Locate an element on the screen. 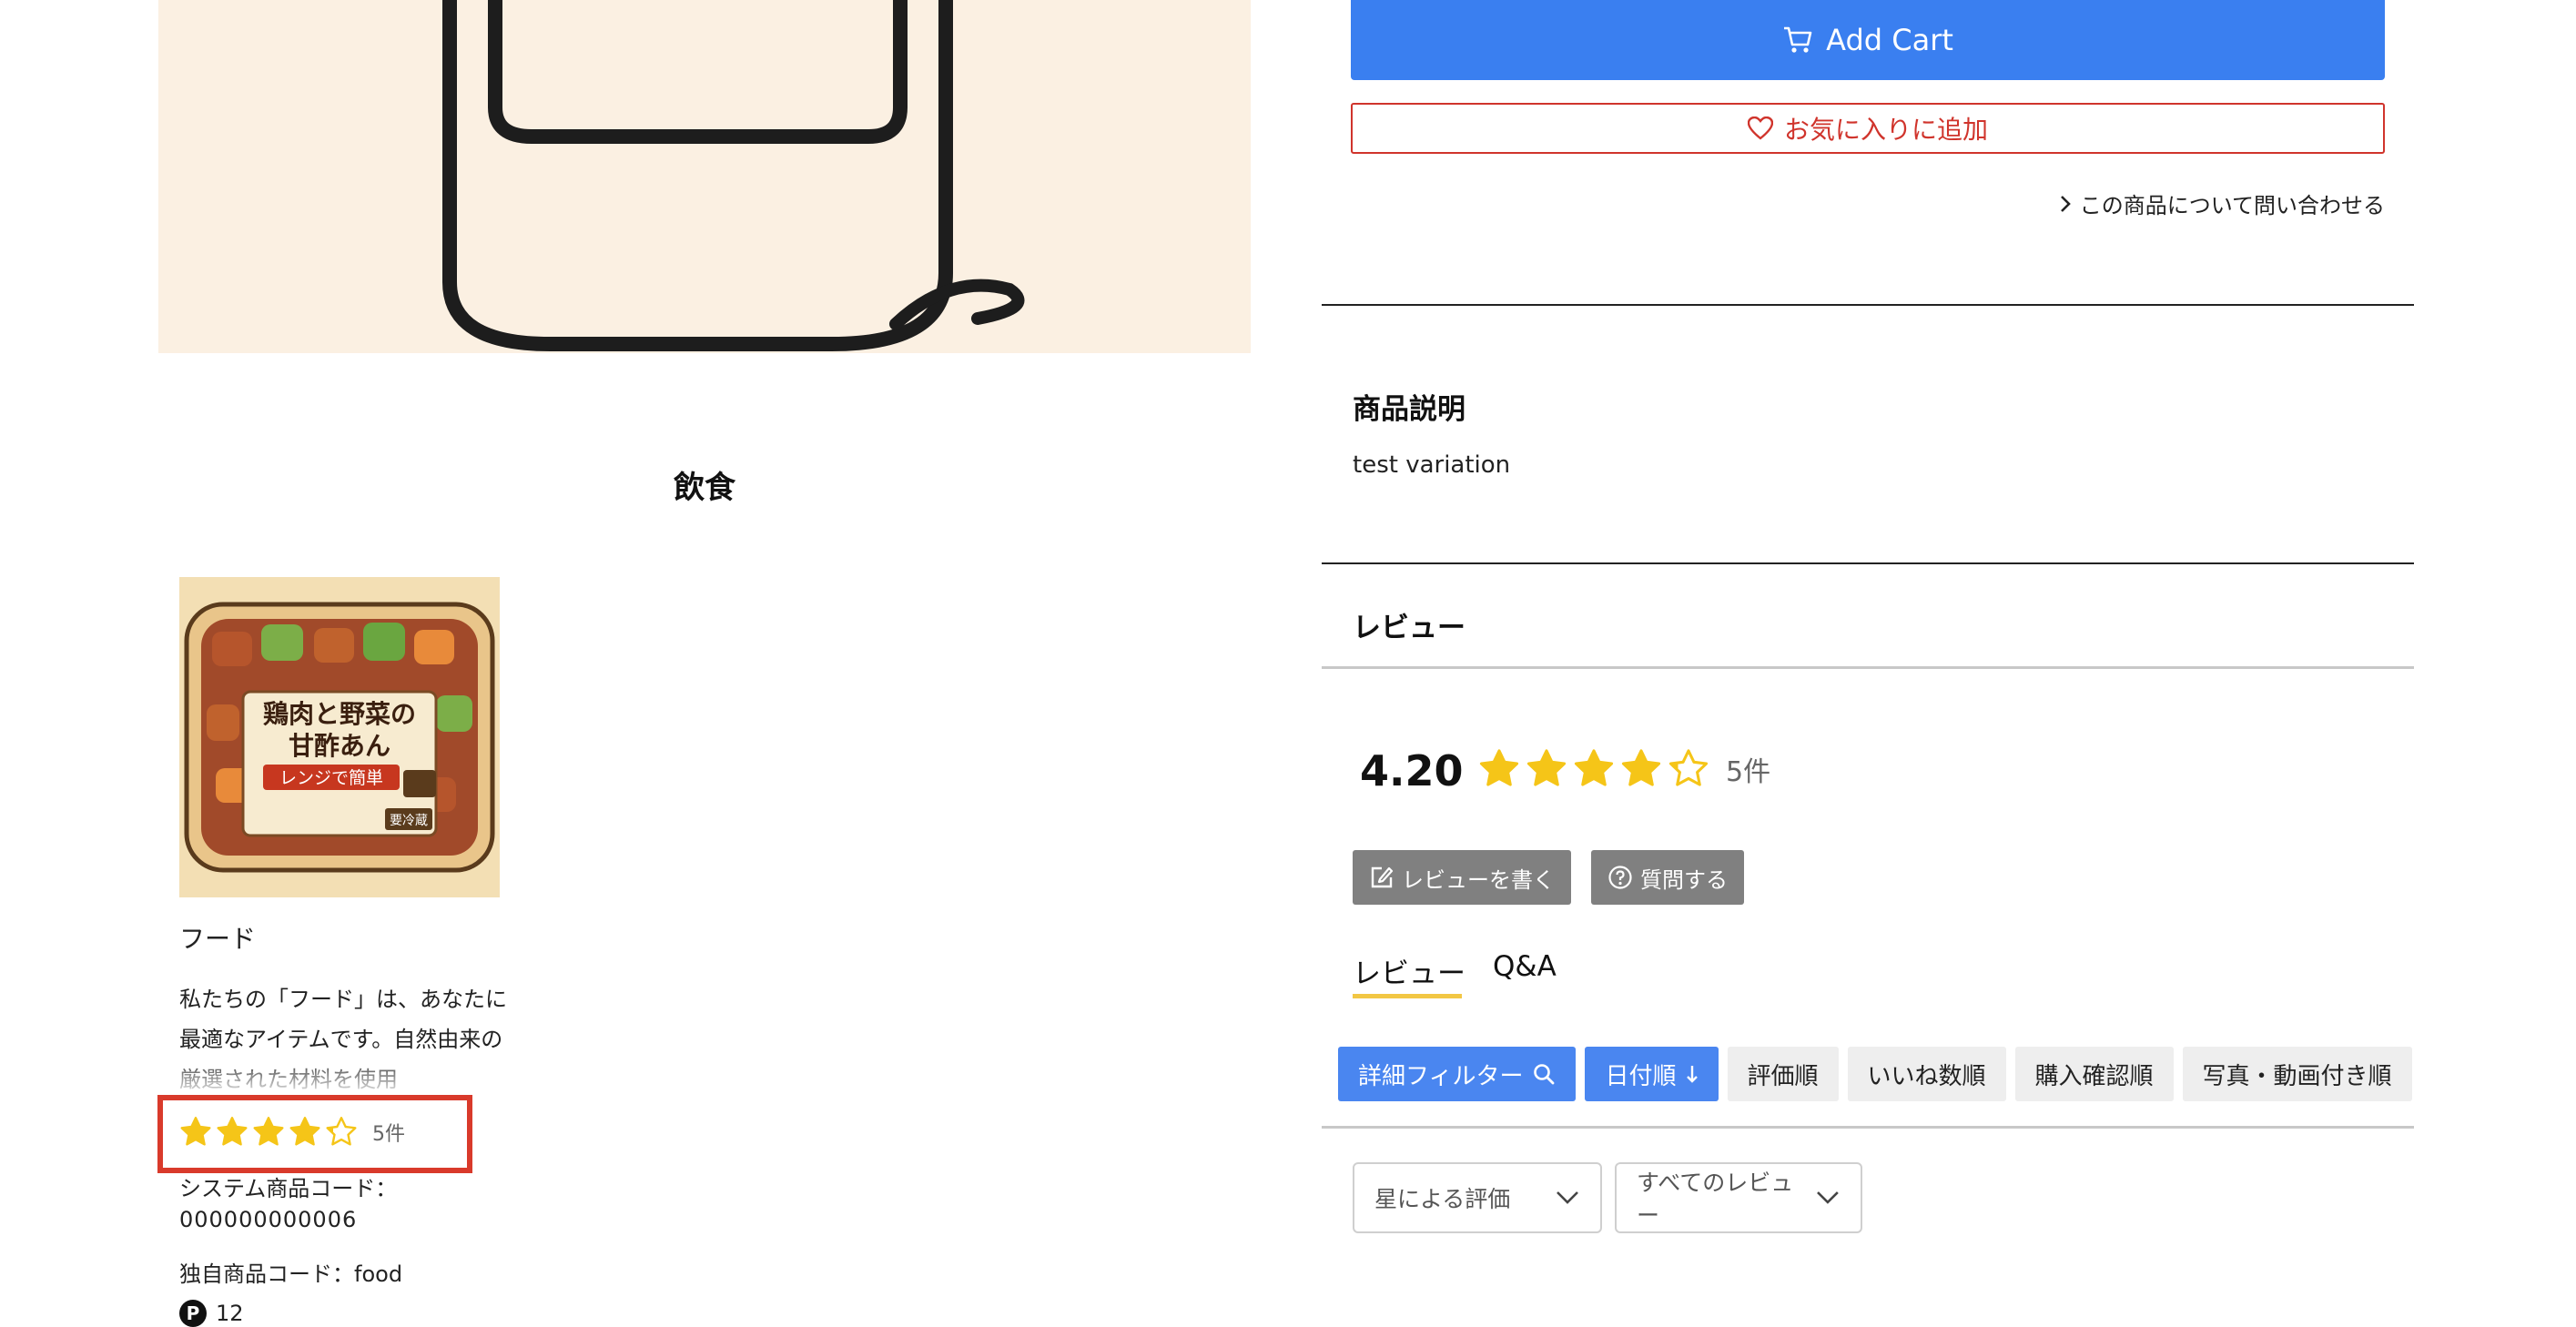  own-product-code: 独自商品コード：food is located at coordinates (291, 1274).